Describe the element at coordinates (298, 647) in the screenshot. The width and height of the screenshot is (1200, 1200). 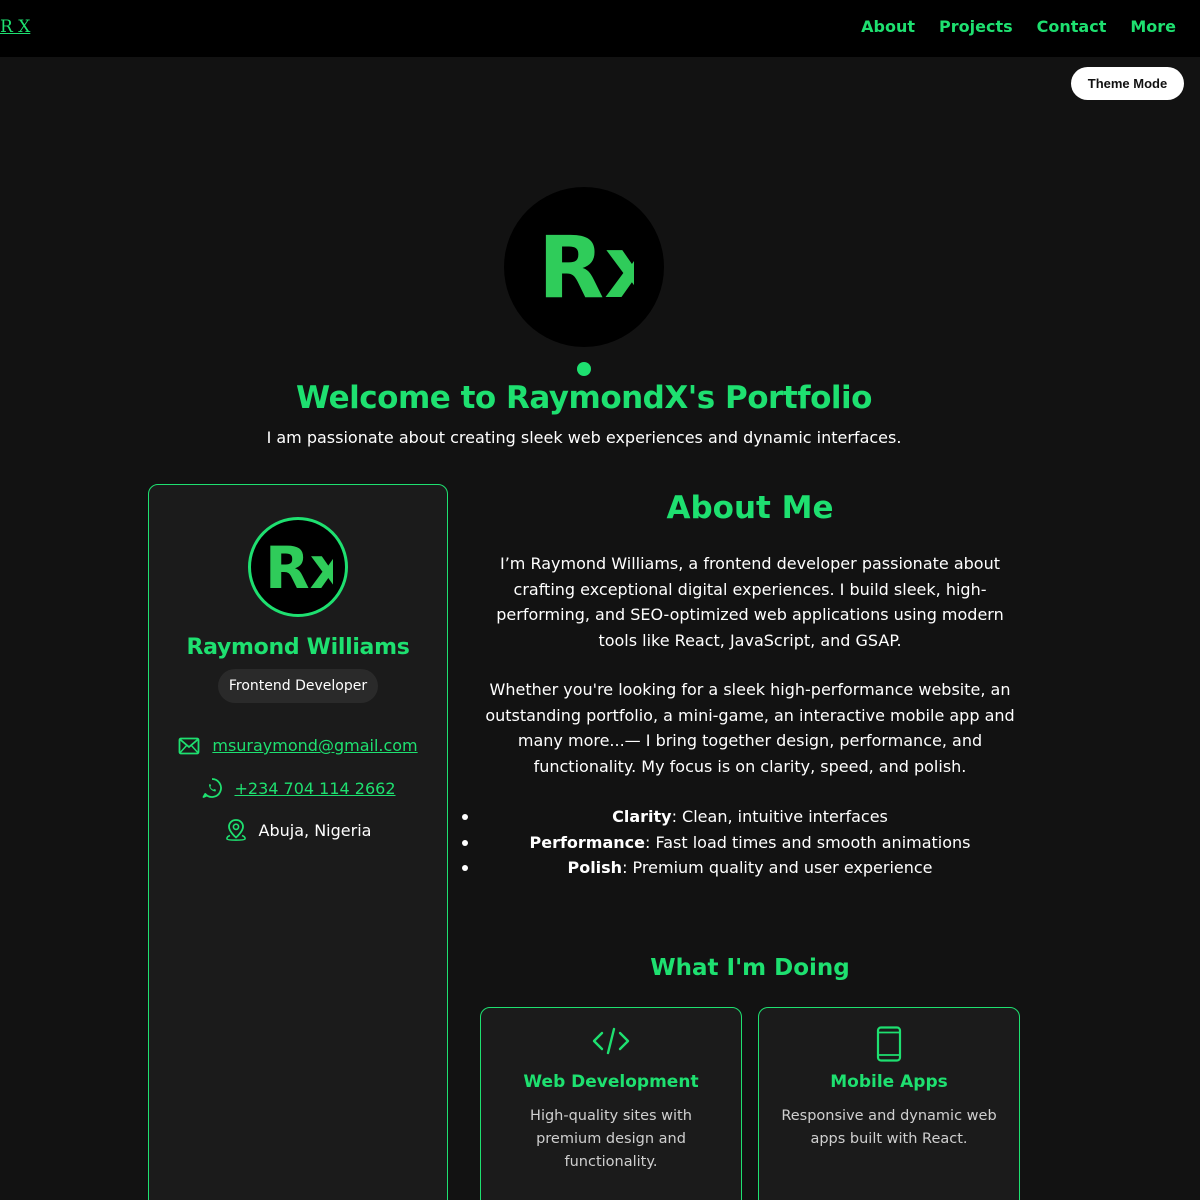
I see `profile-name: Raymond Williams` at that location.